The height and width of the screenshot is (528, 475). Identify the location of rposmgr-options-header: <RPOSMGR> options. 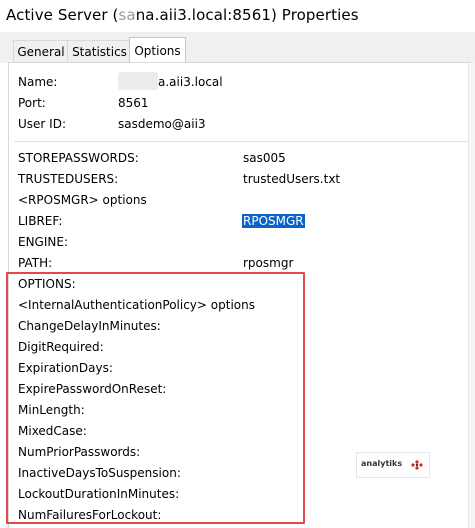
(82, 200).